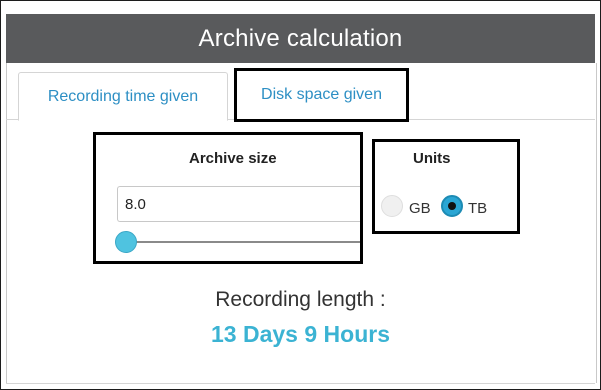  I want to click on units-label: Units, so click(432, 158).